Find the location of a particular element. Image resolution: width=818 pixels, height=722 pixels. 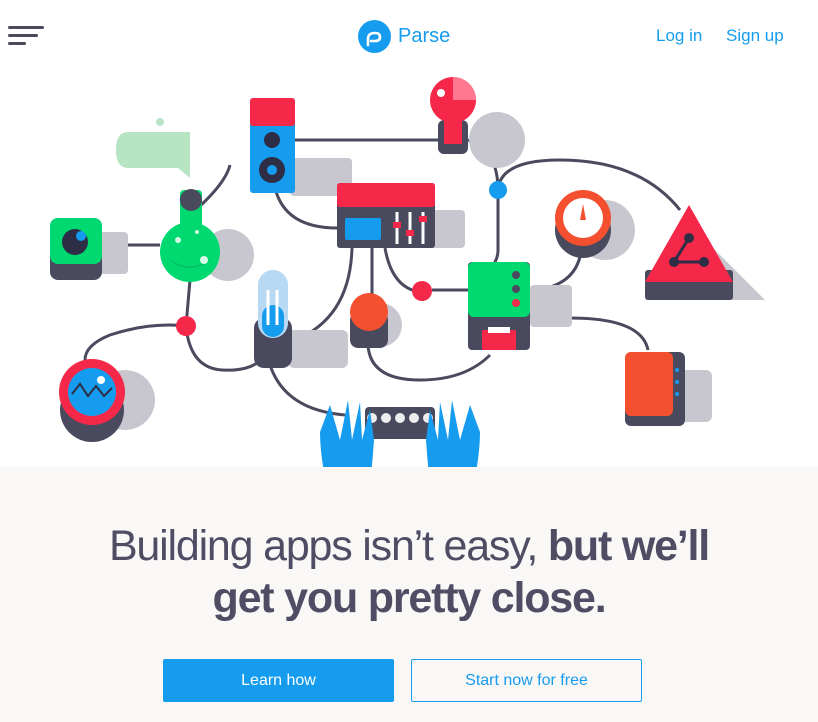

parse-logo-icon is located at coordinates (374, 36).